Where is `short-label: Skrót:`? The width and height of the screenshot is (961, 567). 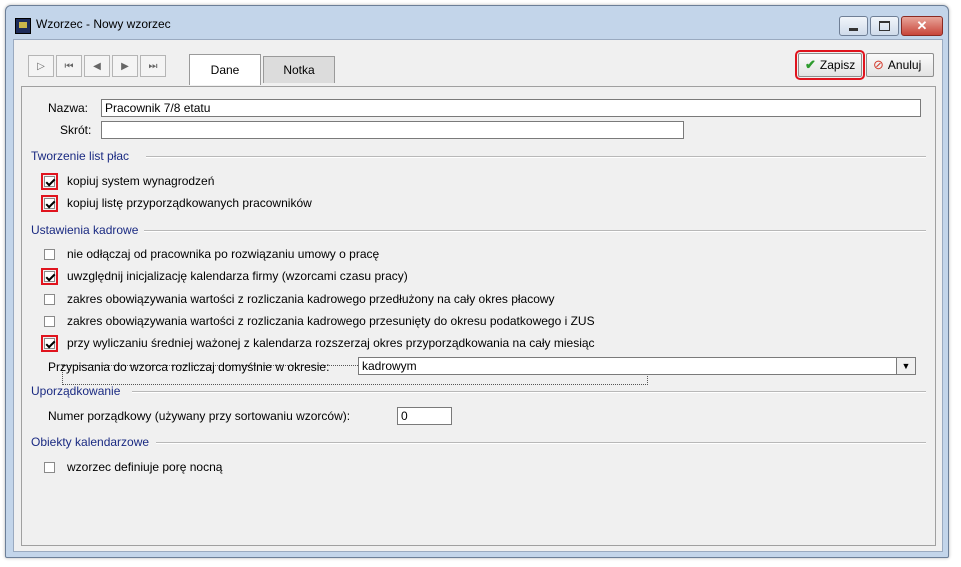
short-label: Skrót: is located at coordinates (76, 130).